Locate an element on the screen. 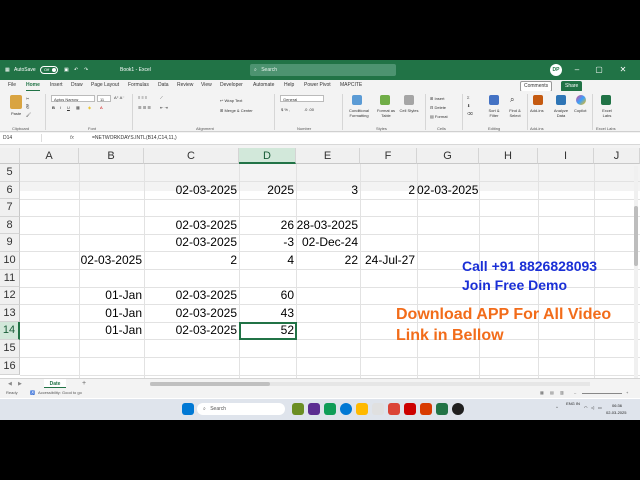 The image size is (640, 480). find-icon: ⌕ is located at coordinates (512, 100).